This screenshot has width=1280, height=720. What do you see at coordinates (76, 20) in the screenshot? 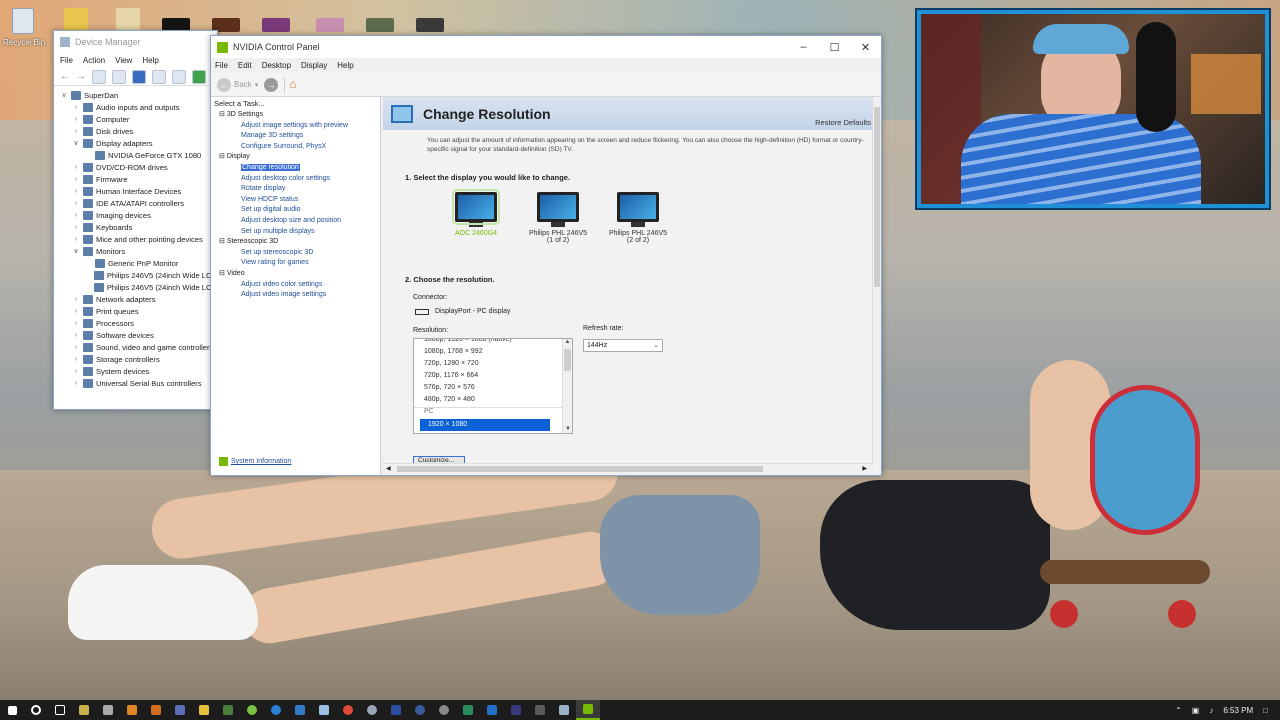
I see `folder-icon` at bounding box center [76, 20].